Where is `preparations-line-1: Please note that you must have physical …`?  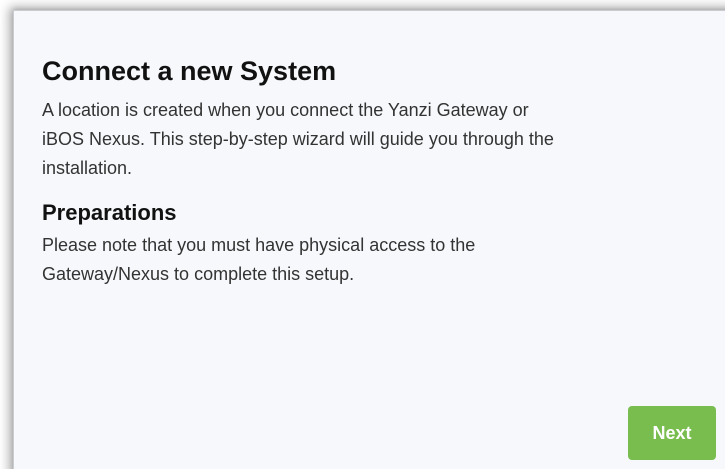 preparations-line-1: Please note that you must have physical … is located at coordinates (259, 245).